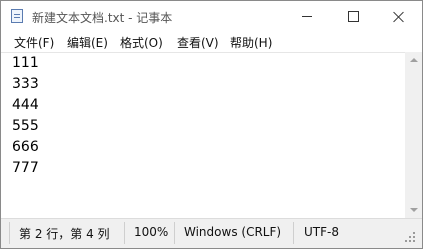 Image resolution: width=423 pixels, height=249 pixels. I want to click on status-bar: 第 2 行，第 4 列 100% Windows (CRLF) UTF-8, so click(211, 233).